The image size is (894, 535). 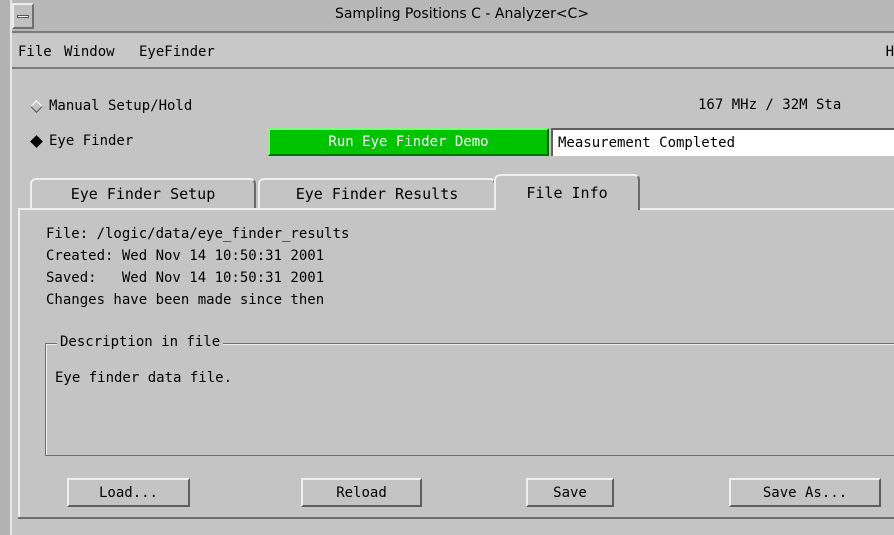 I want to click on measurement-status-field: Measurement Completed, so click(x=722, y=142).